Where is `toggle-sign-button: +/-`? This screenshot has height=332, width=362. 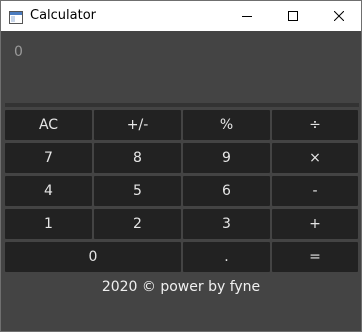
toggle-sign-button: +/- is located at coordinates (137, 125).